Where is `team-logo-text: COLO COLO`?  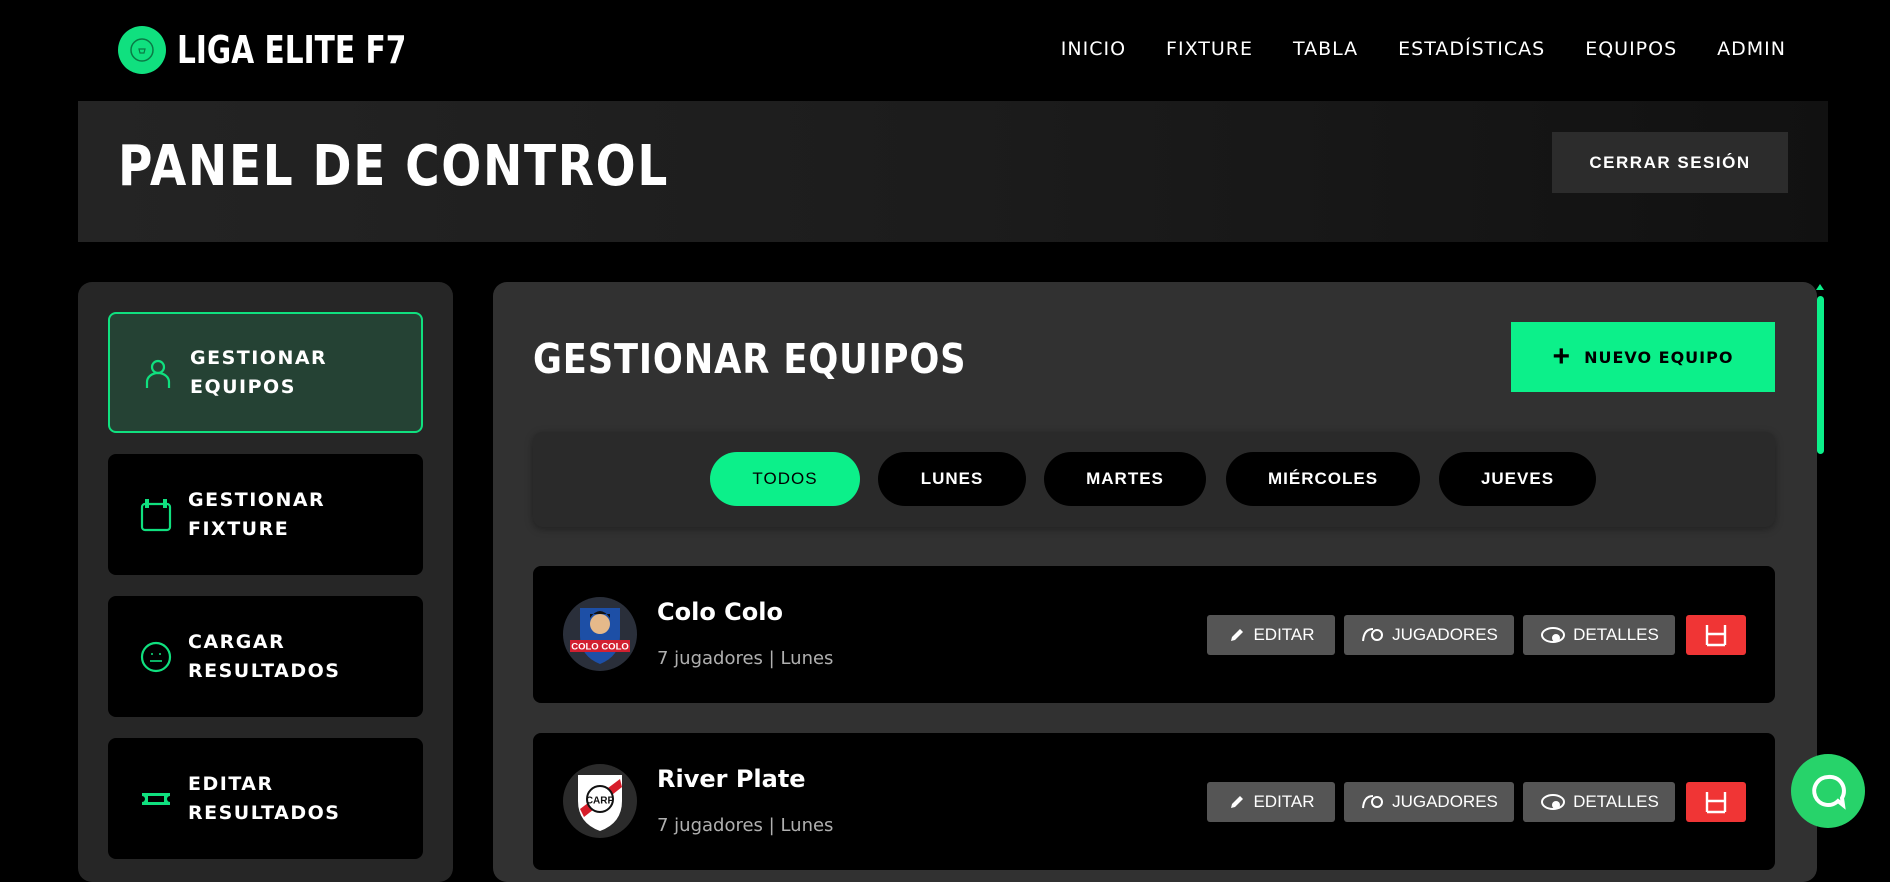
team-logo-text: COLO COLO is located at coordinates (600, 647).